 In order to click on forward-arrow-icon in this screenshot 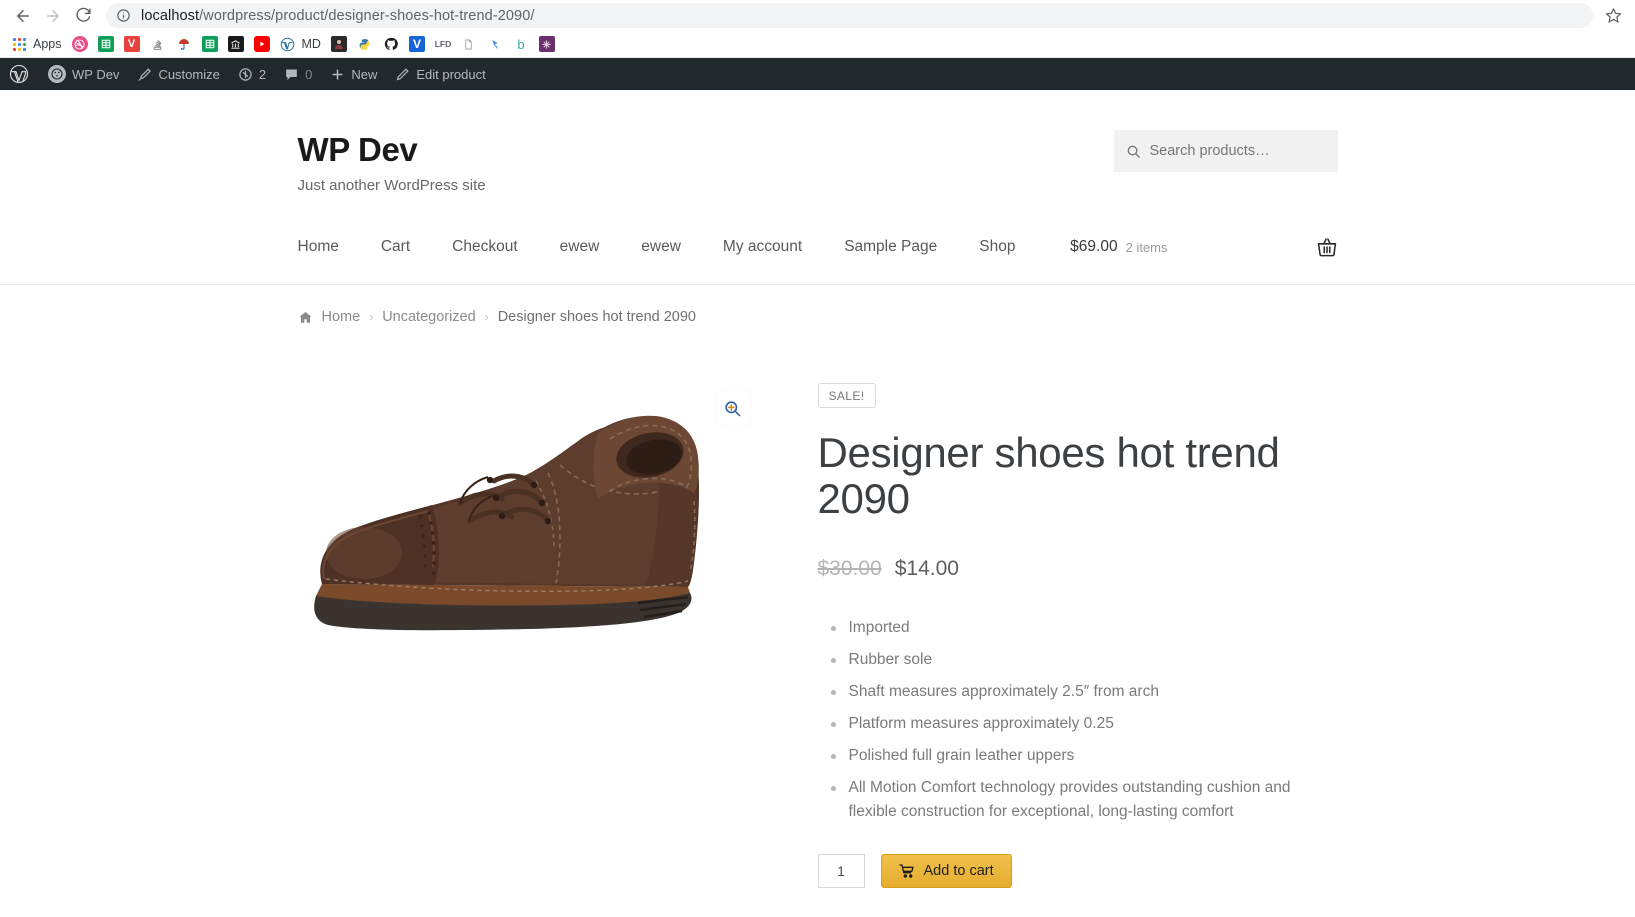, I will do `click(53, 16)`.